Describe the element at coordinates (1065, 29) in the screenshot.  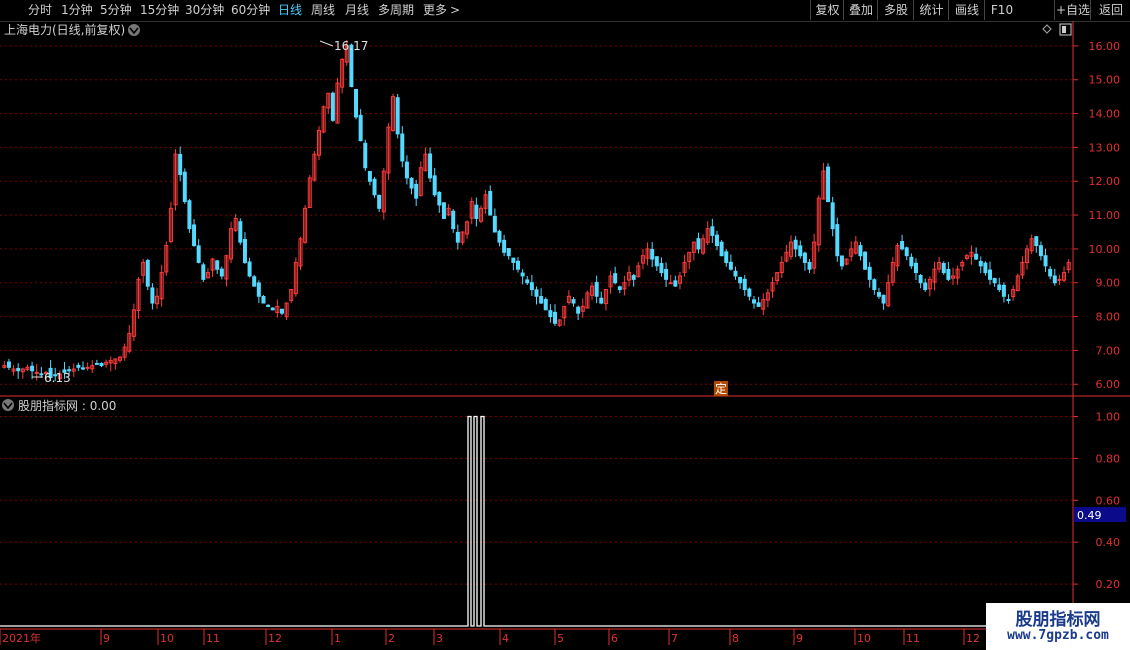
I see `panel-toggle-icon` at that location.